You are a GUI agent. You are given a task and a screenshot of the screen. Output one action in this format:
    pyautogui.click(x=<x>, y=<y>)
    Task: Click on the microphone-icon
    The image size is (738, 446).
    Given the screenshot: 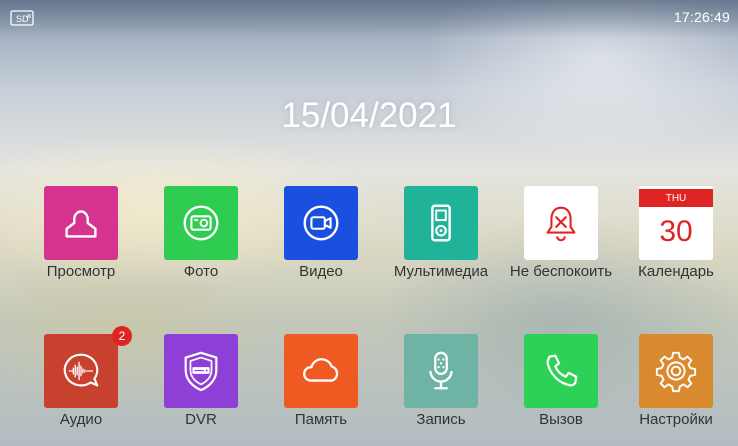 What is the action you would take?
    pyautogui.click(x=441, y=370)
    